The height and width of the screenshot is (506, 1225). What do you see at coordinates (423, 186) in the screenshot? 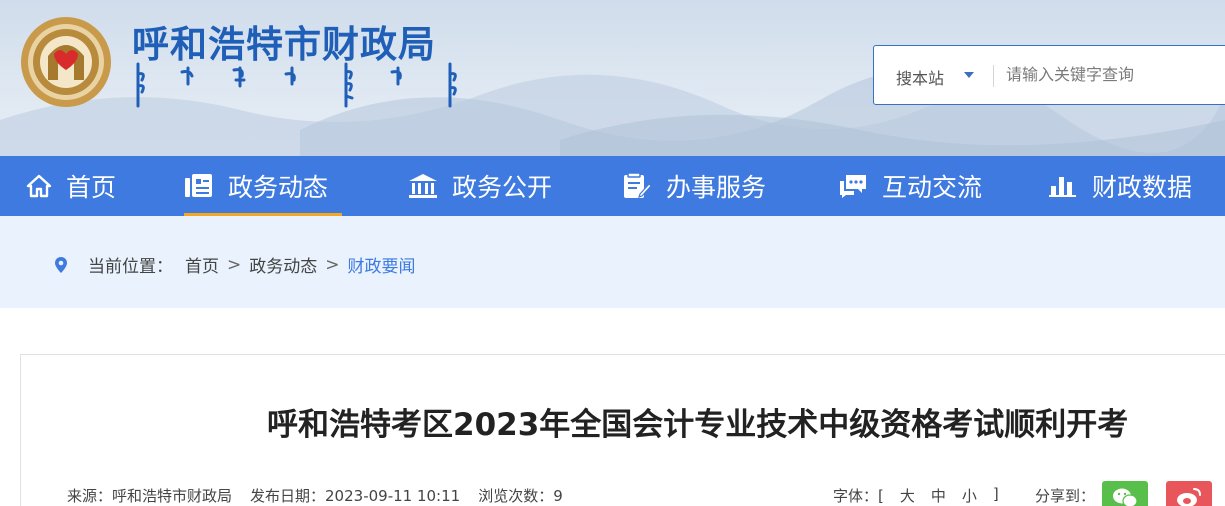
I see `bank-icon` at bounding box center [423, 186].